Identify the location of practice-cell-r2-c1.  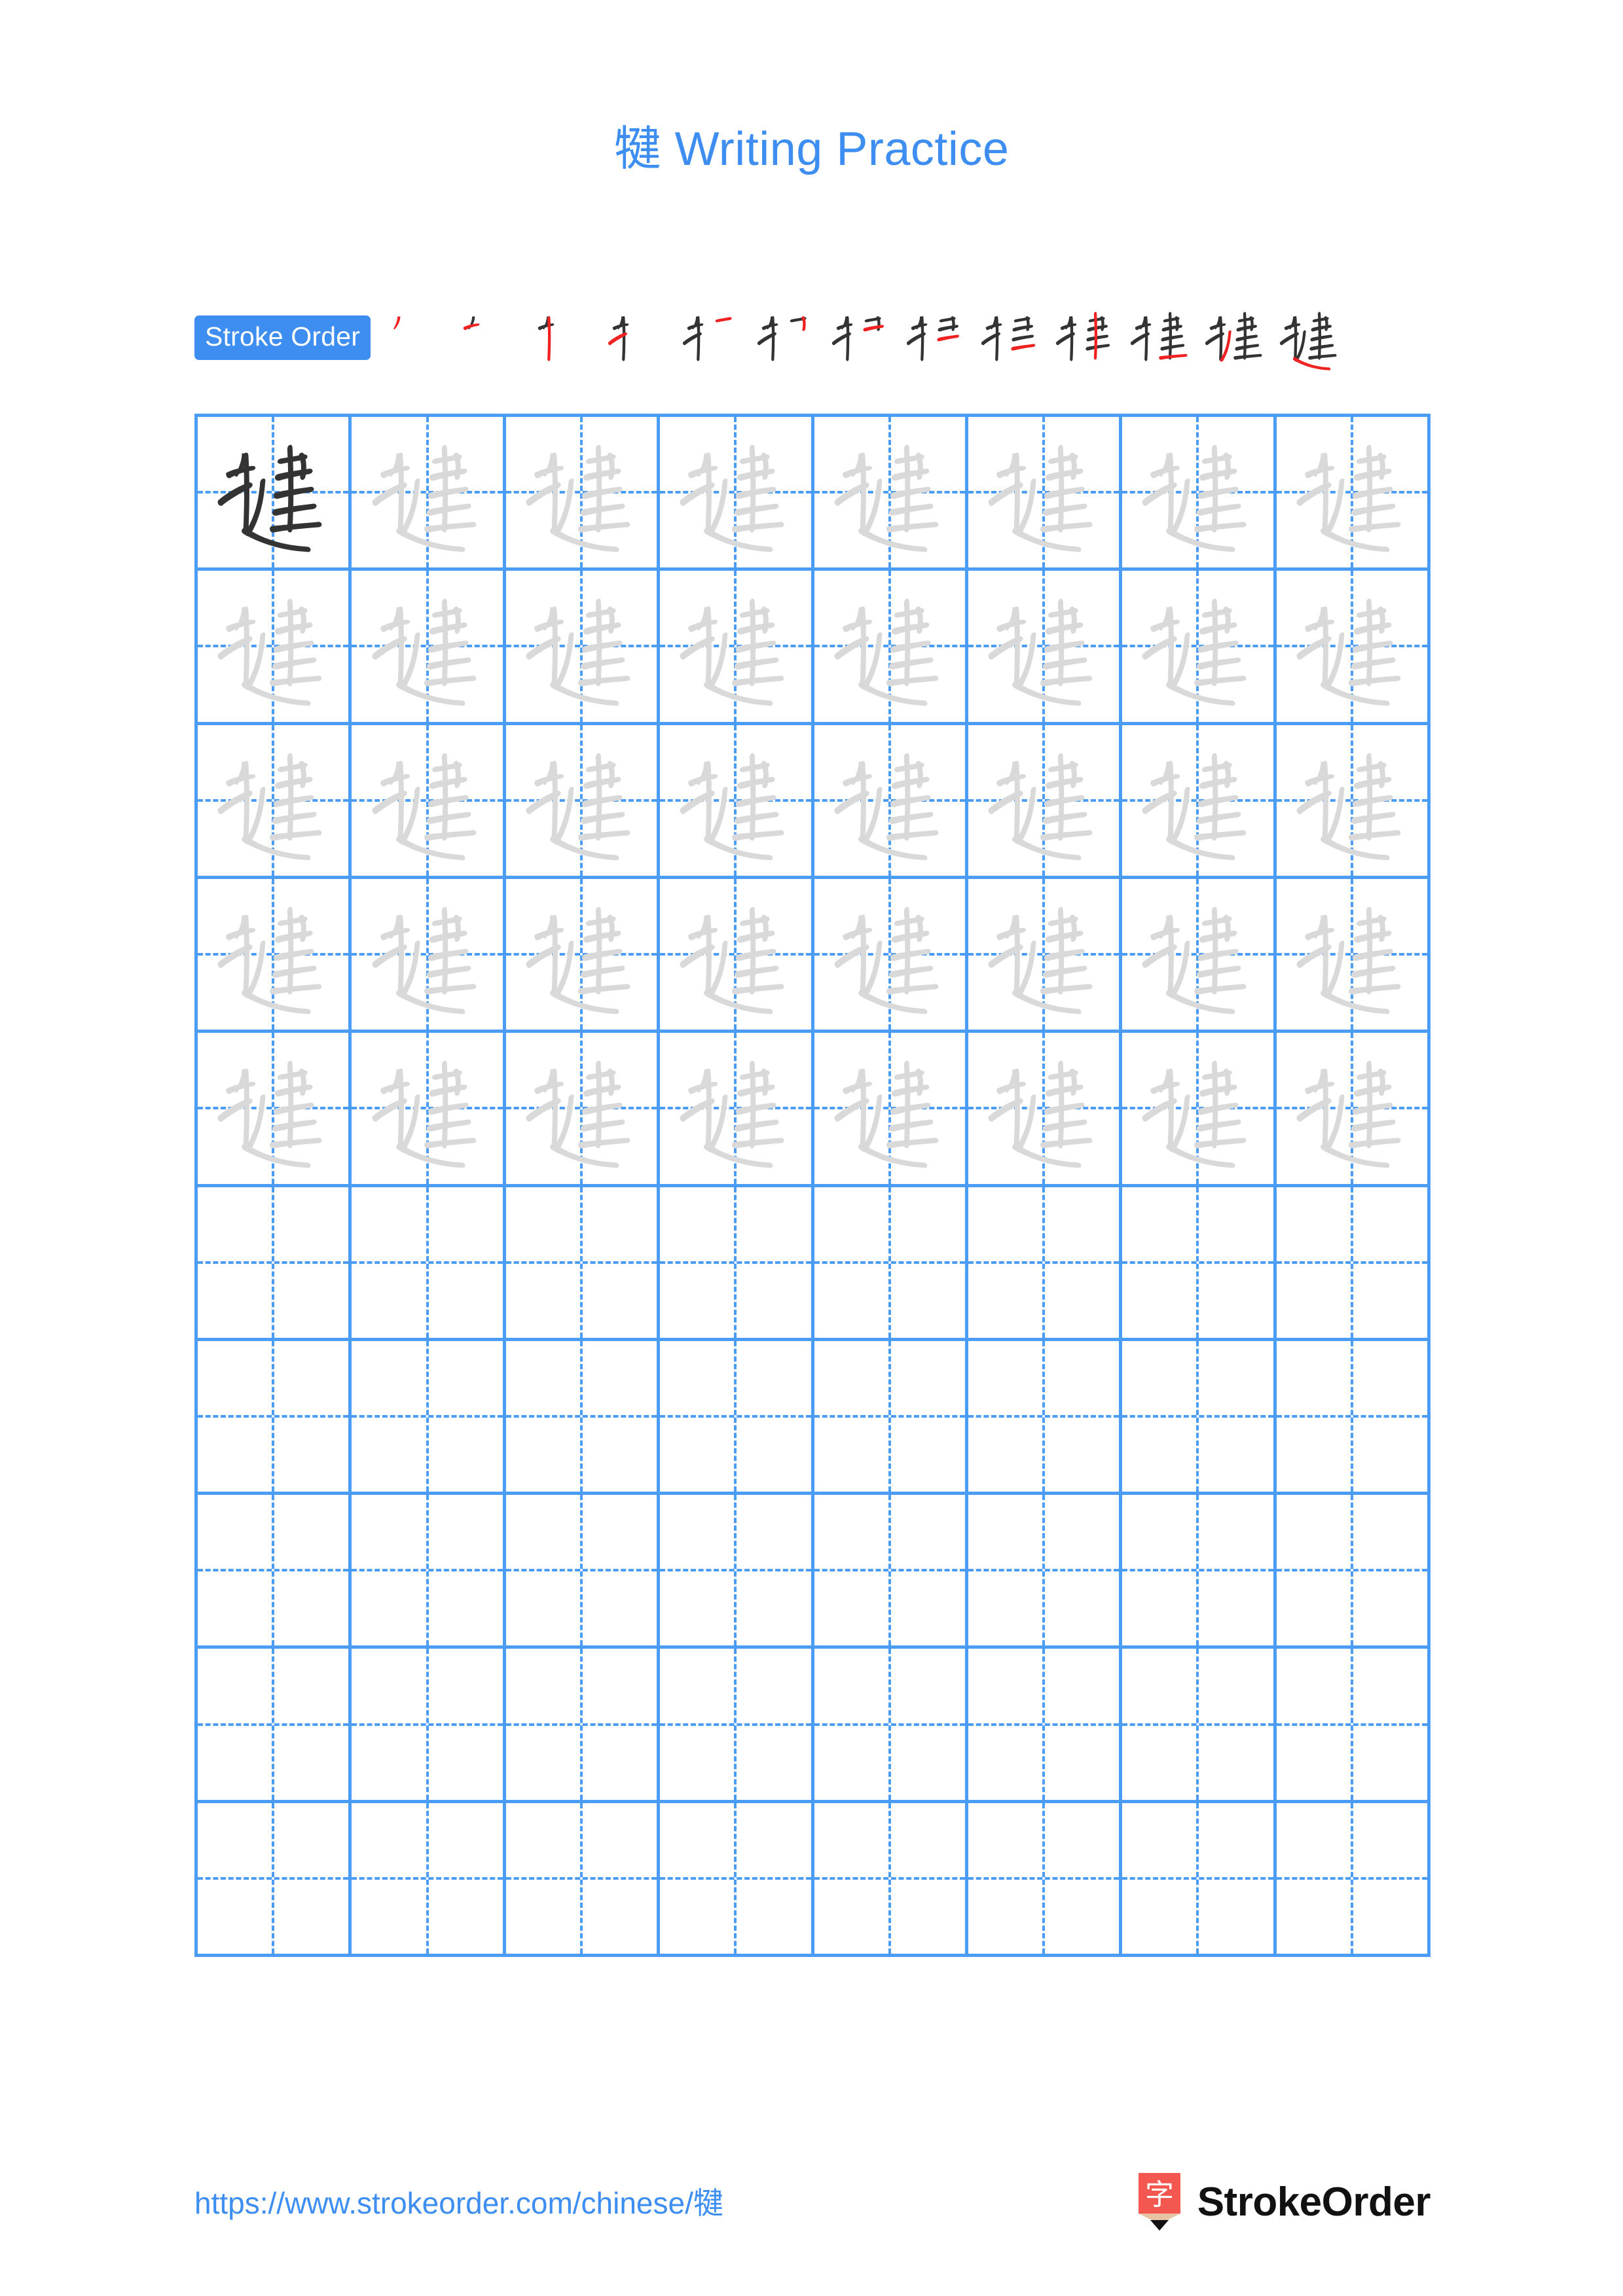
(275, 648).